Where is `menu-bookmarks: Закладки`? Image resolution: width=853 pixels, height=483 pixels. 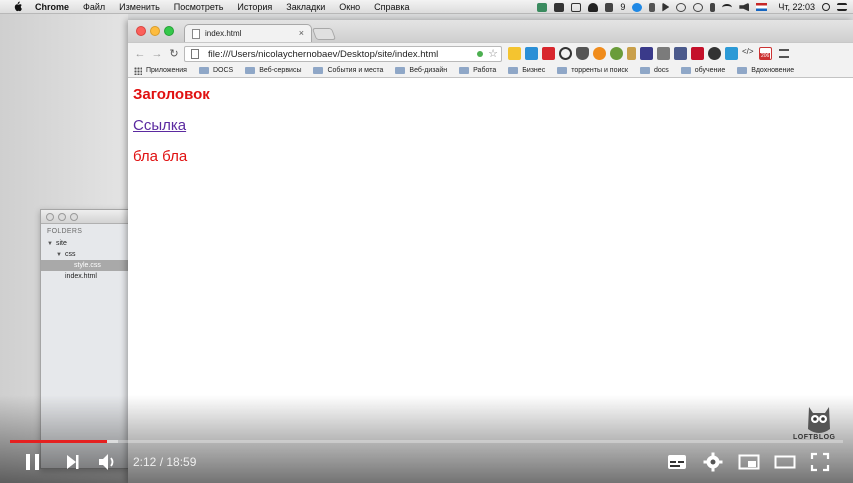 menu-bookmarks: Закладки is located at coordinates (305, 7).